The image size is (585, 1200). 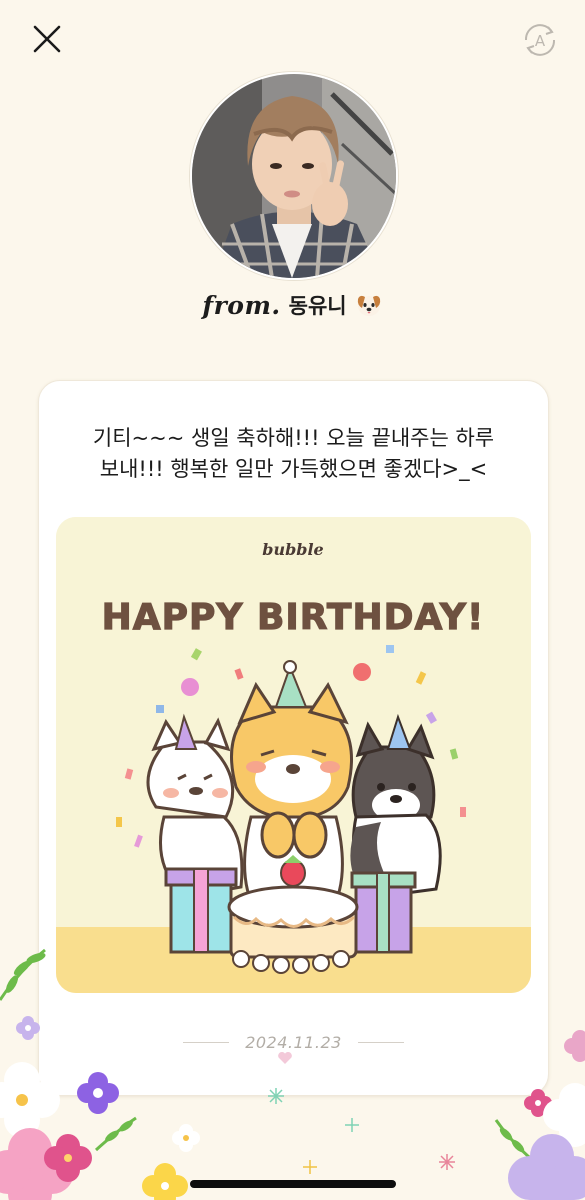 I want to click on auto-translate-icon: A, so click(x=540, y=40).